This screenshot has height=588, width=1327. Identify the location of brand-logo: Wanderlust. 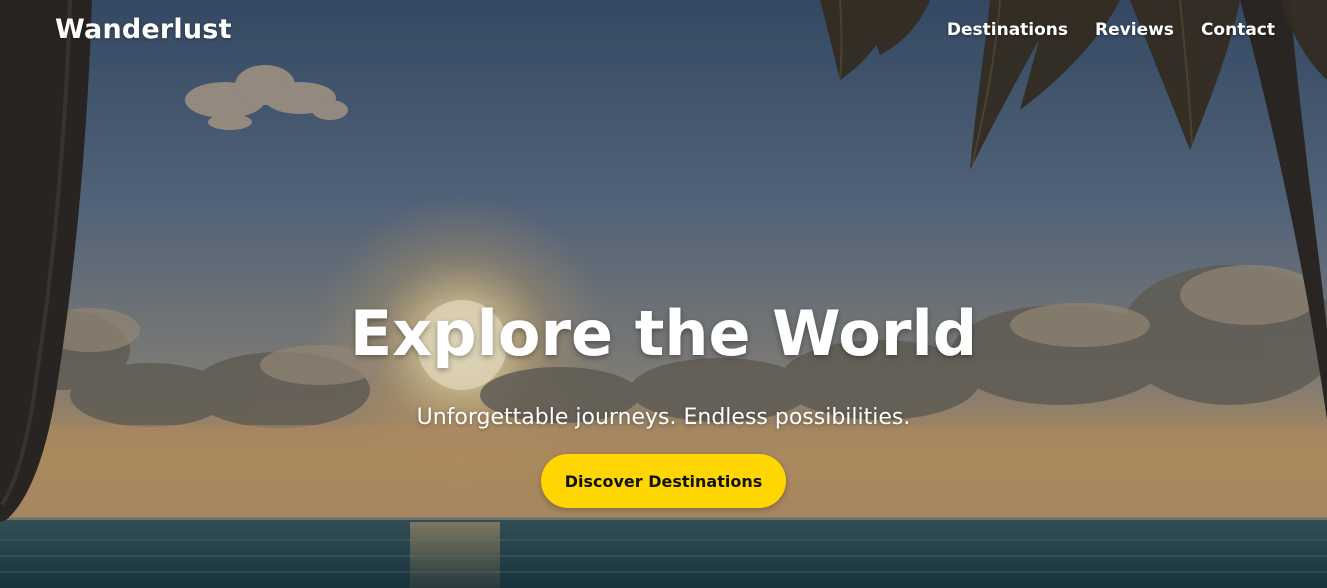
(143, 29).